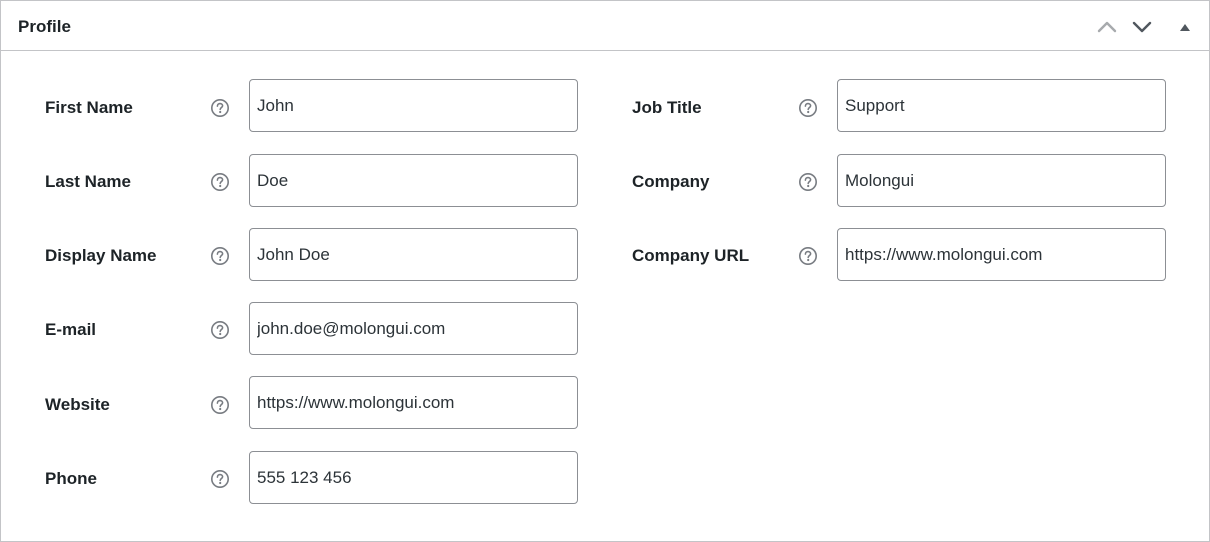 The image size is (1210, 542). Describe the element at coordinates (413, 477) in the screenshot. I see `phone-input` at that location.